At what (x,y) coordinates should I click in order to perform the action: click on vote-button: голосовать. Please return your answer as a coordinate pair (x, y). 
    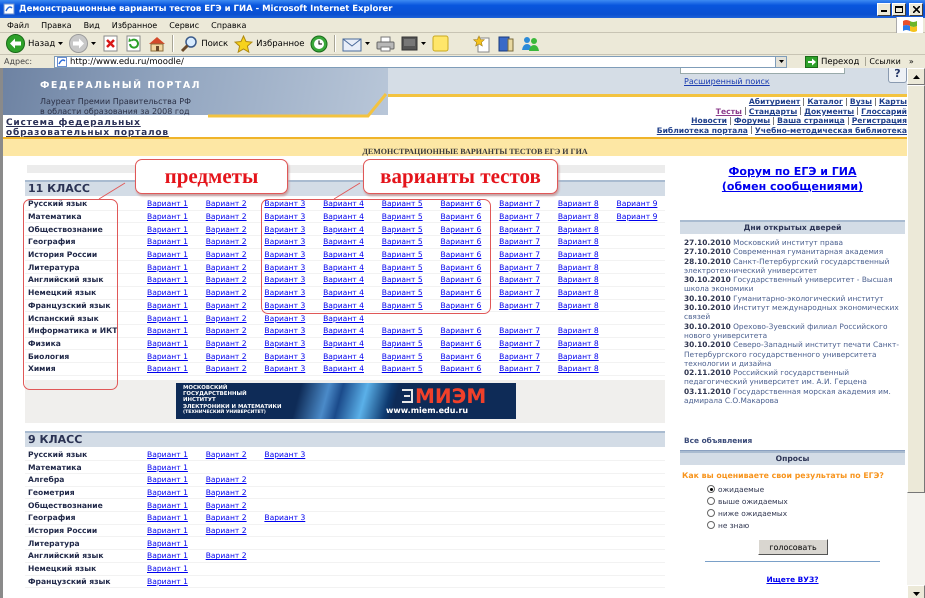
    Looking at the image, I should click on (793, 547).